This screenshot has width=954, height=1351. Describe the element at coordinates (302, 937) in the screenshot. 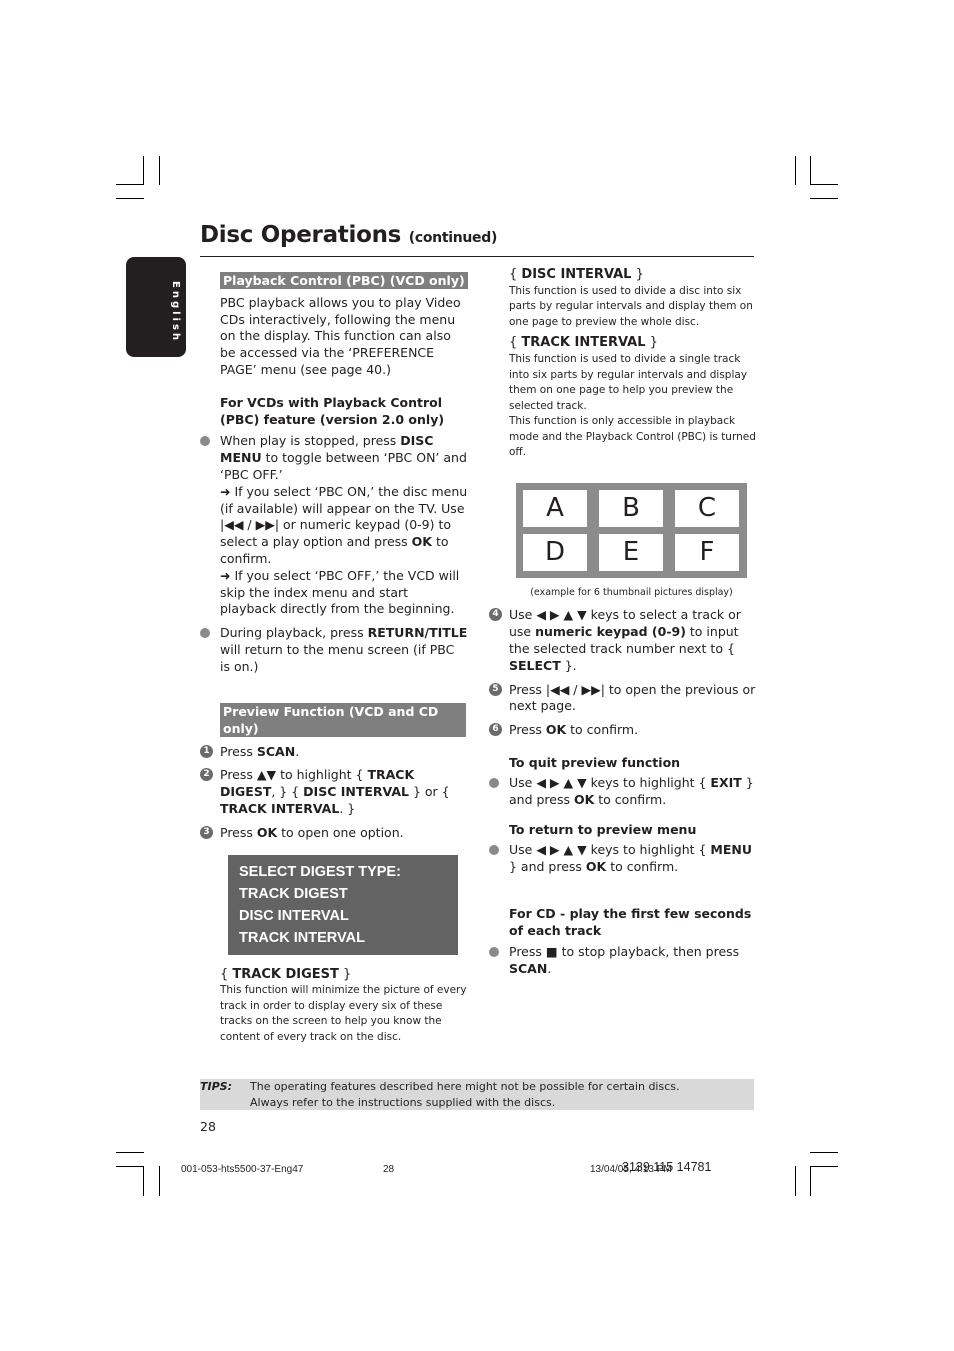

I see `menu-item: TRACK INTERVAL` at that location.